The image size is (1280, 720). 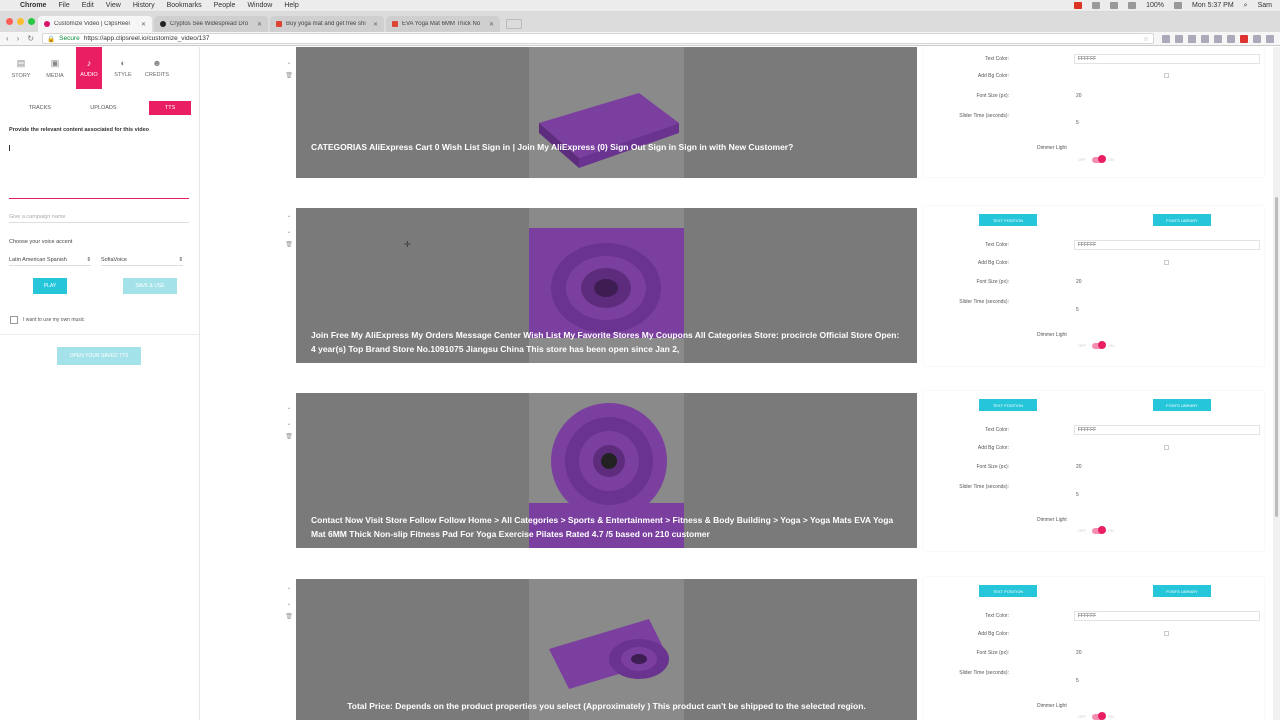 I want to click on menu-help: Help, so click(x=291, y=5).